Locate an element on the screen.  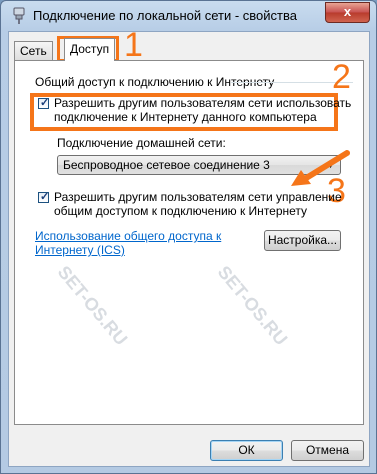
allow-control-checkbox: ✓ is located at coordinates (44, 197).